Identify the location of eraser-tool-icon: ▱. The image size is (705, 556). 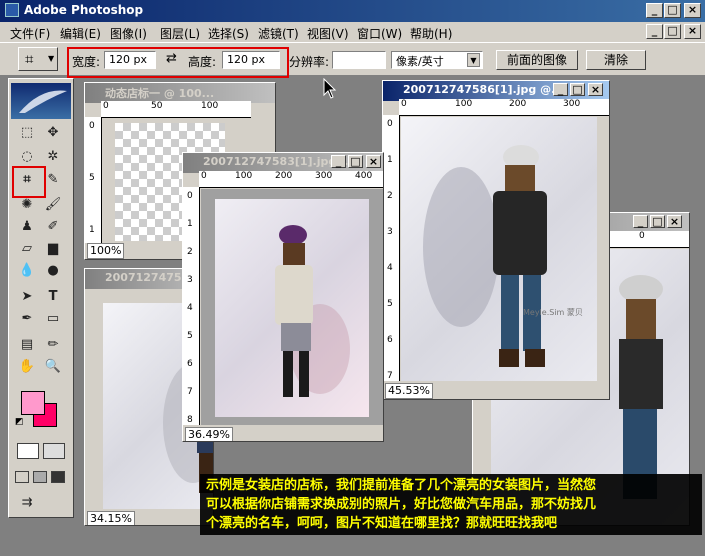
(27, 249).